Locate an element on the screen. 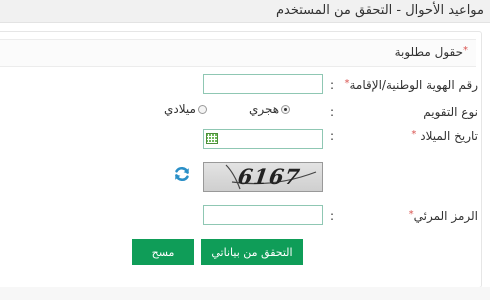  calendar-type-label: نوع التقويم is located at coordinates (450, 112).